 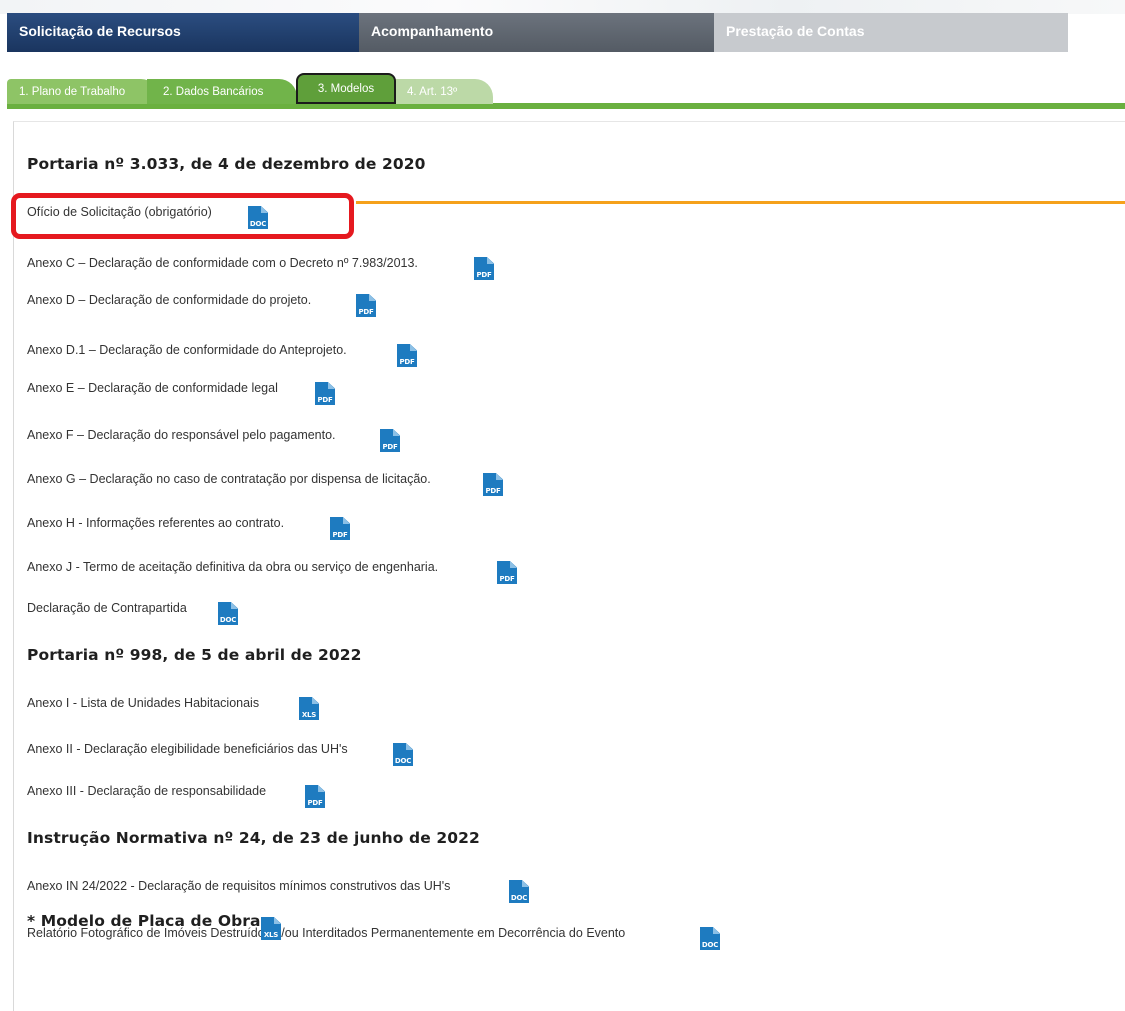 I want to click on top-background-strip, so click(x=562, y=7).